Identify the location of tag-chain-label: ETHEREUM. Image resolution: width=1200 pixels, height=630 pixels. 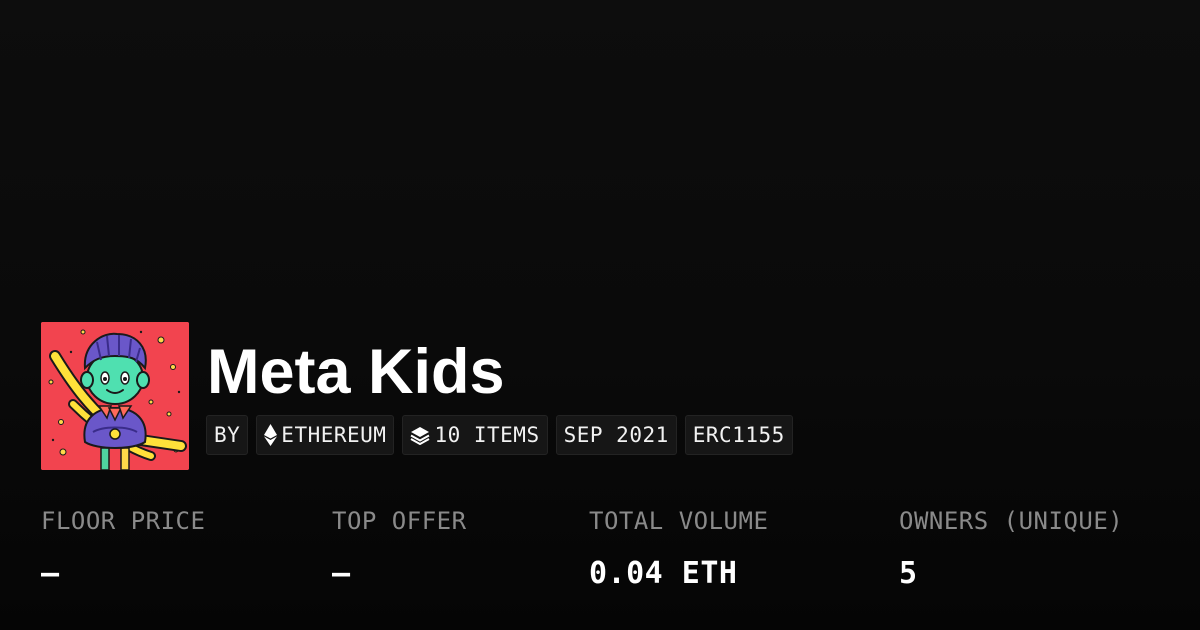
(334, 435).